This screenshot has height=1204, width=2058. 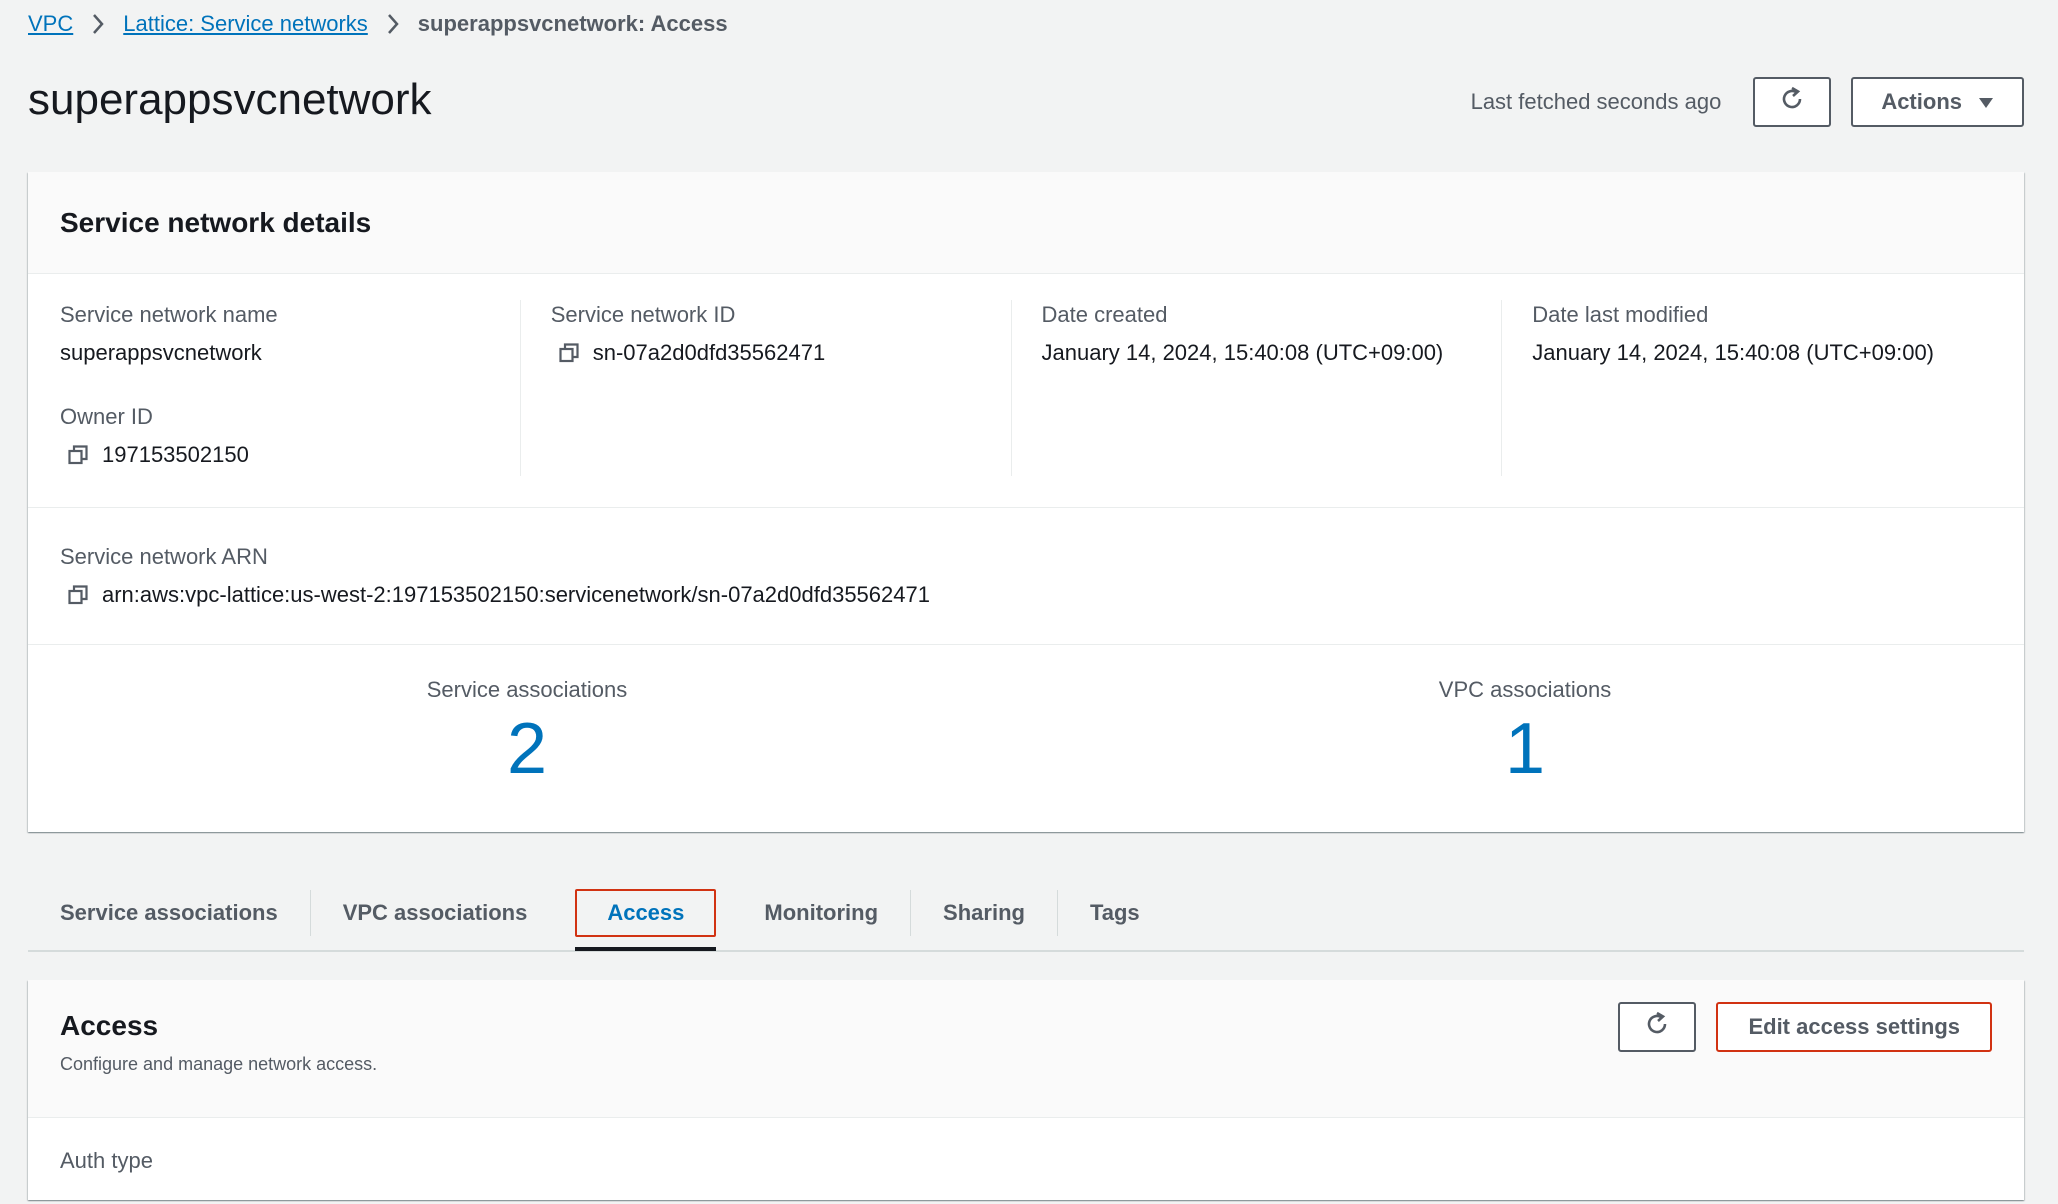 What do you see at coordinates (527, 749) in the screenshot?
I see `service-associations-count-link: 2` at bounding box center [527, 749].